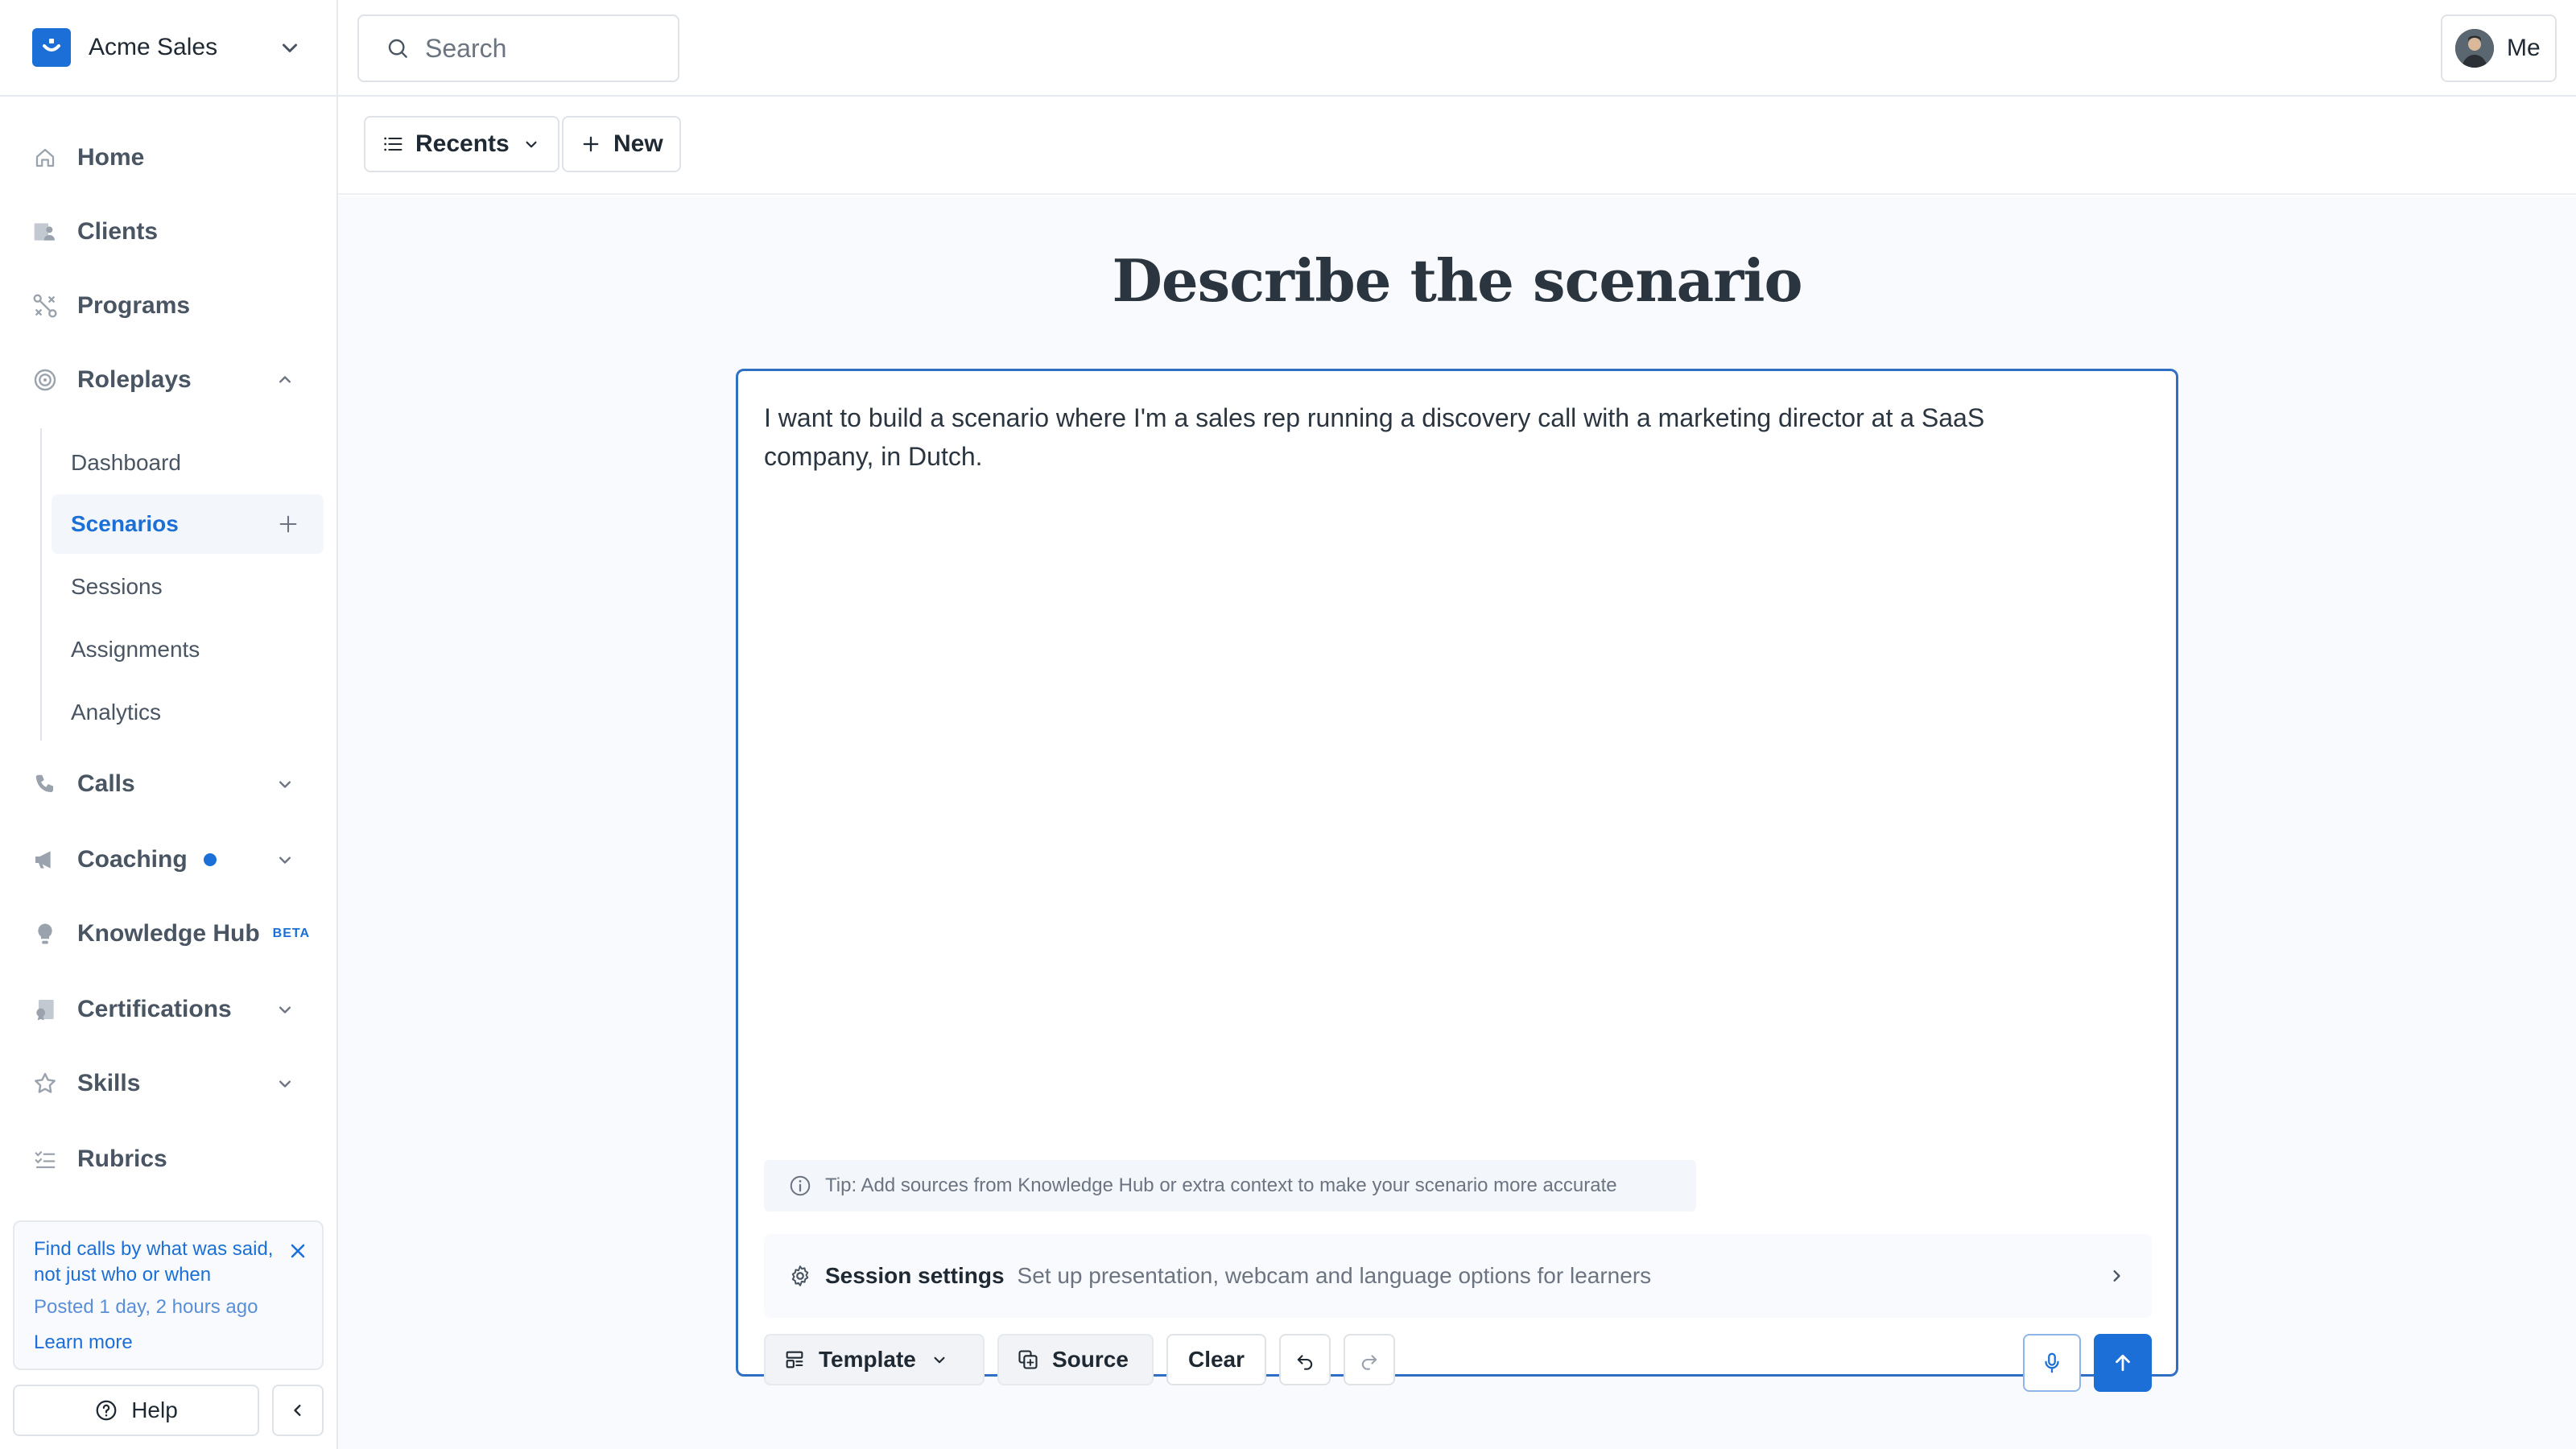 This screenshot has width=2576, height=1449. I want to click on template-button: Template, so click(874, 1359).